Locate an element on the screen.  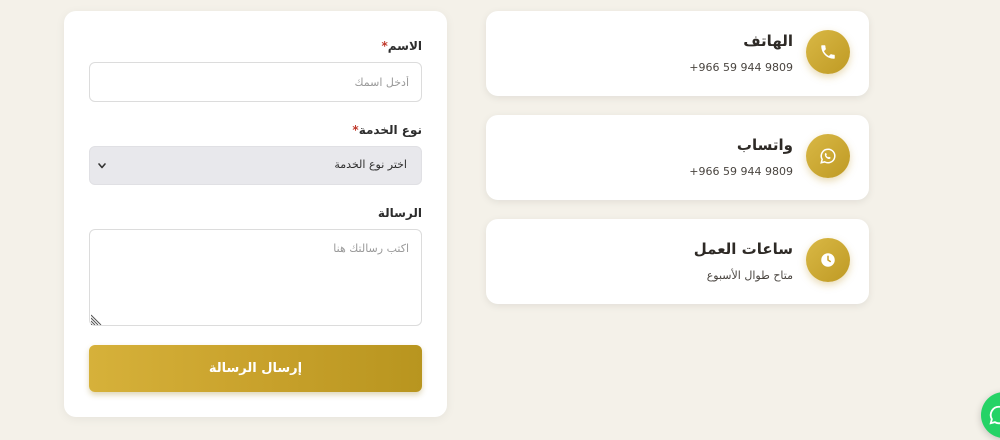
phone-icon-circle is located at coordinates (828, 52).